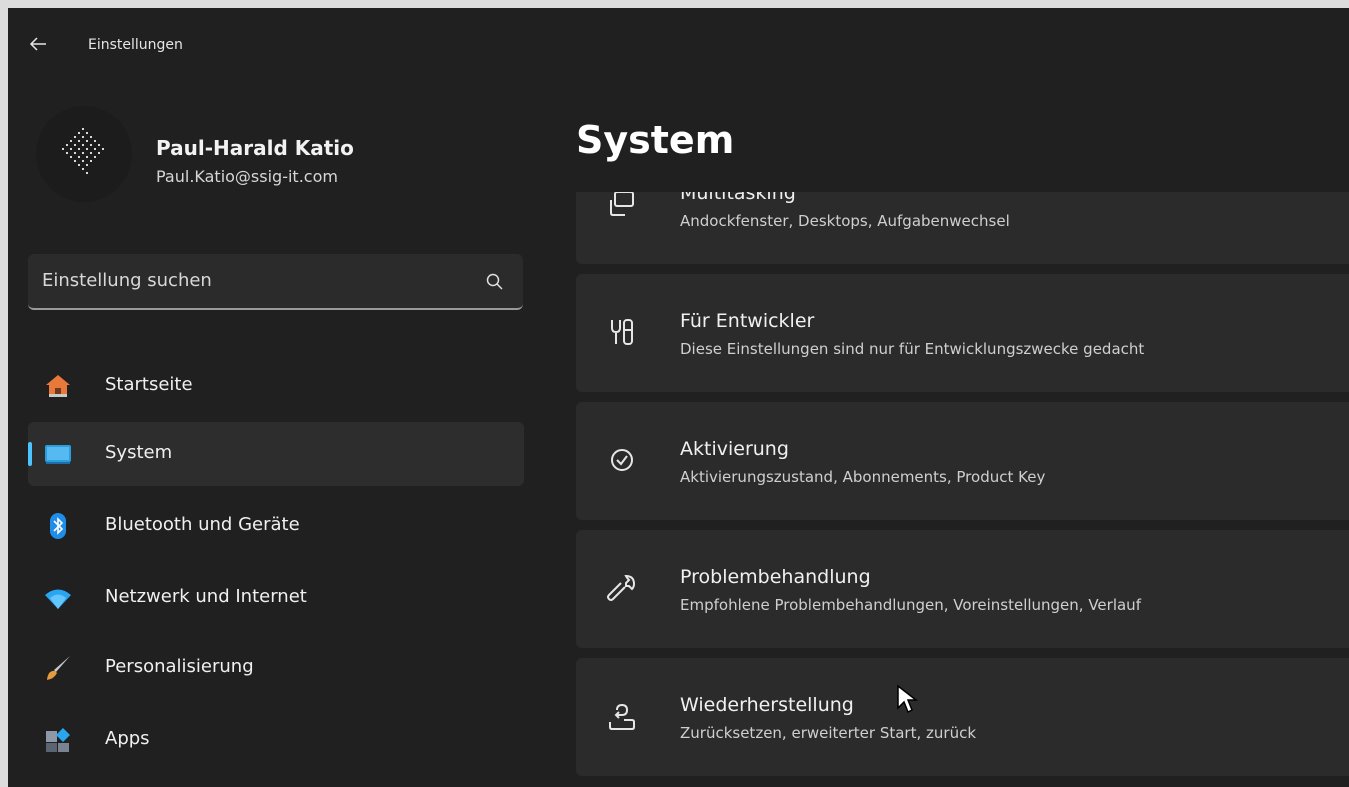  I want to click on sidebar-item-label: Netzwerk und Internet, so click(206, 596).